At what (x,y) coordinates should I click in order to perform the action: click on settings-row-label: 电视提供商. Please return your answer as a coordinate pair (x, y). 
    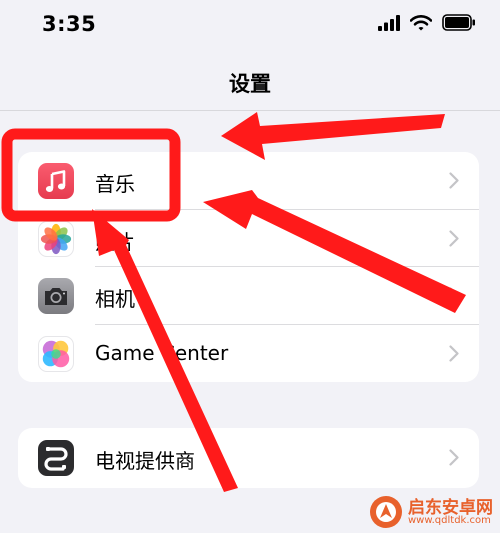
    Looking at the image, I should click on (145, 461).